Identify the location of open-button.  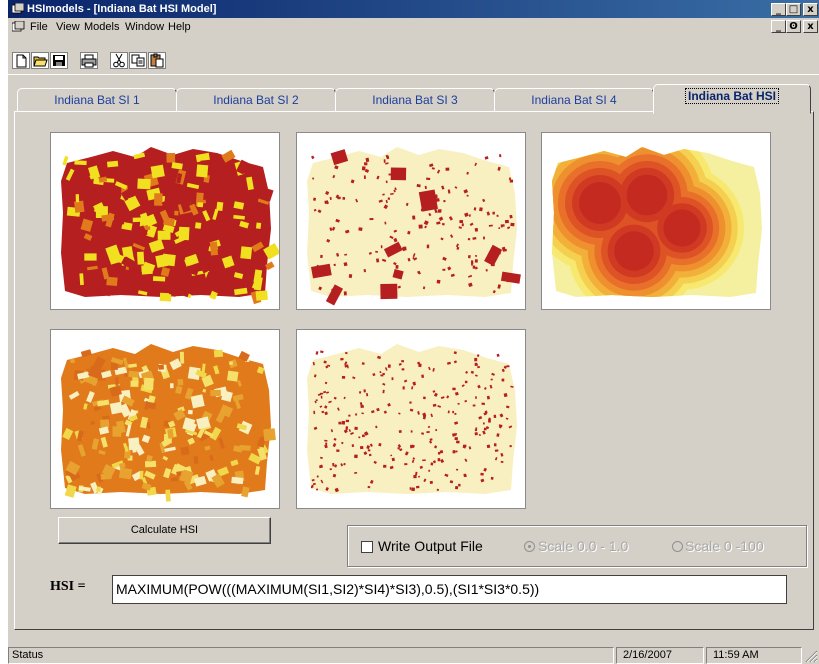
(40, 60).